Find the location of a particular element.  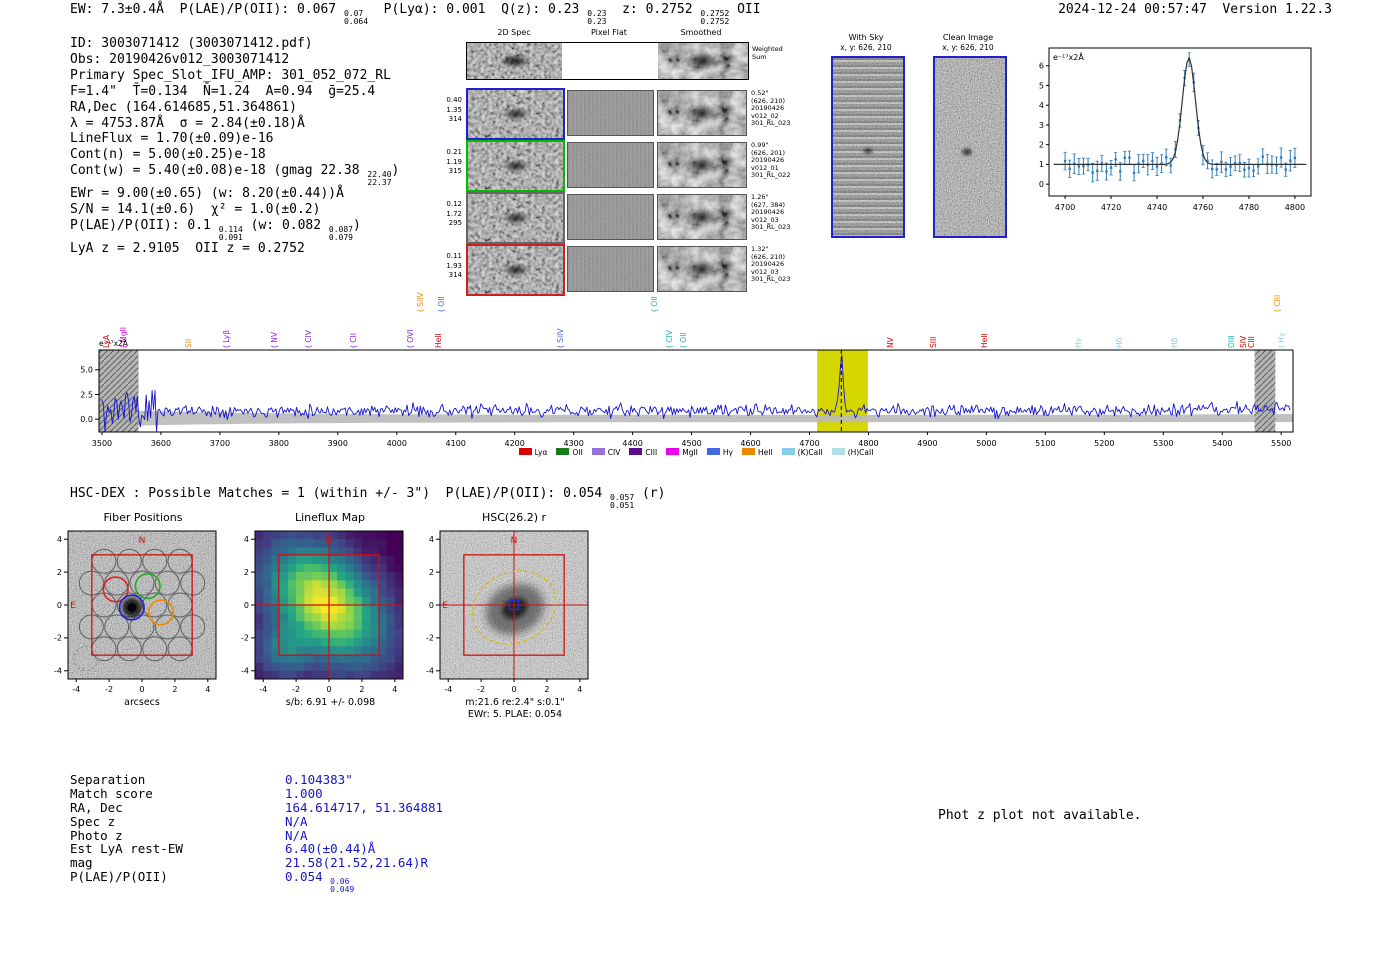

info-line: LineFlux = 1.70(±0.09)e-16 is located at coordinates (234, 139).